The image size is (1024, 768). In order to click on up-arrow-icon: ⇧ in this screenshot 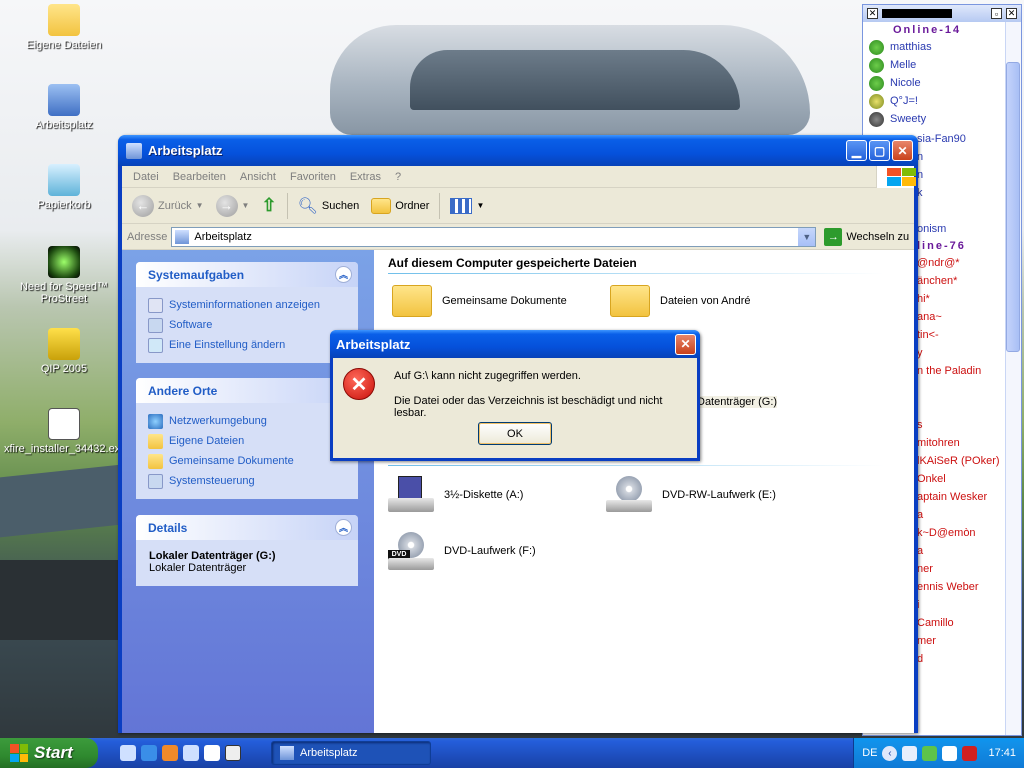, I will do `click(269, 205)`.